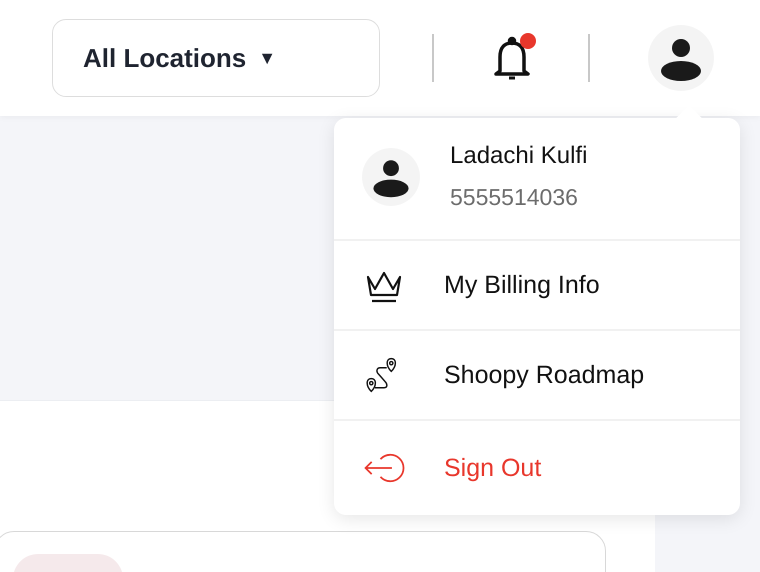 Image resolution: width=760 pixels, height=572 pixels. What do you see at coordinates (537, 376) in the screenshot?
I see `menu-item: Shoopy Roadmap` at bounding box center [537, 376].